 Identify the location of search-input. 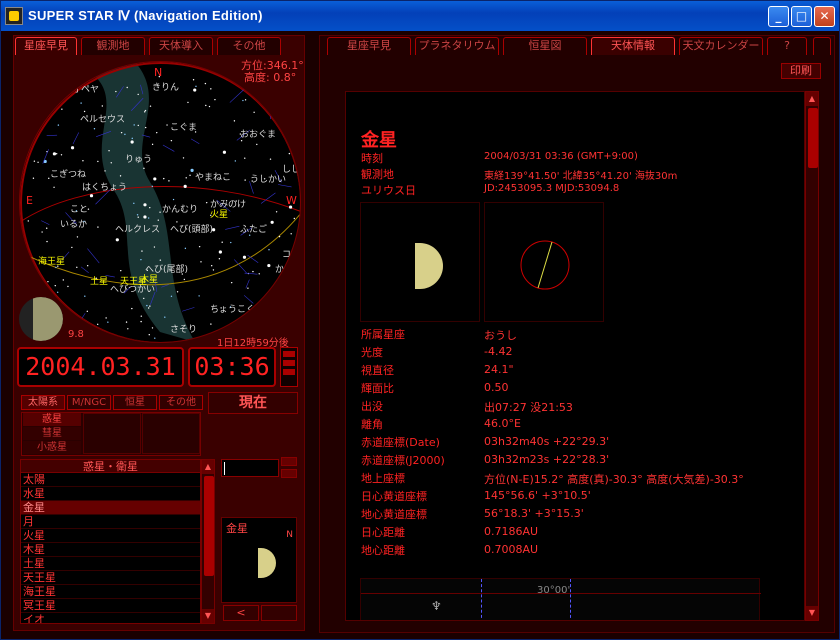
(250, 468).